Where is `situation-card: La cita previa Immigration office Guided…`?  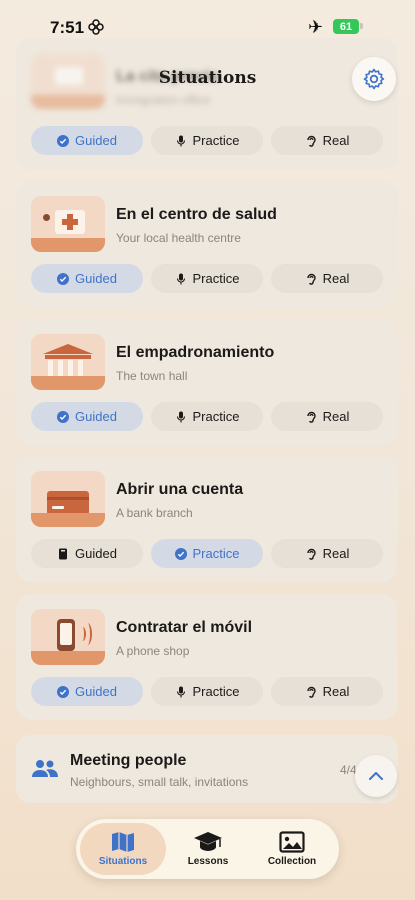
situation-card: La cita previa Immigration office Guided… is located at coordinates (207, 104).